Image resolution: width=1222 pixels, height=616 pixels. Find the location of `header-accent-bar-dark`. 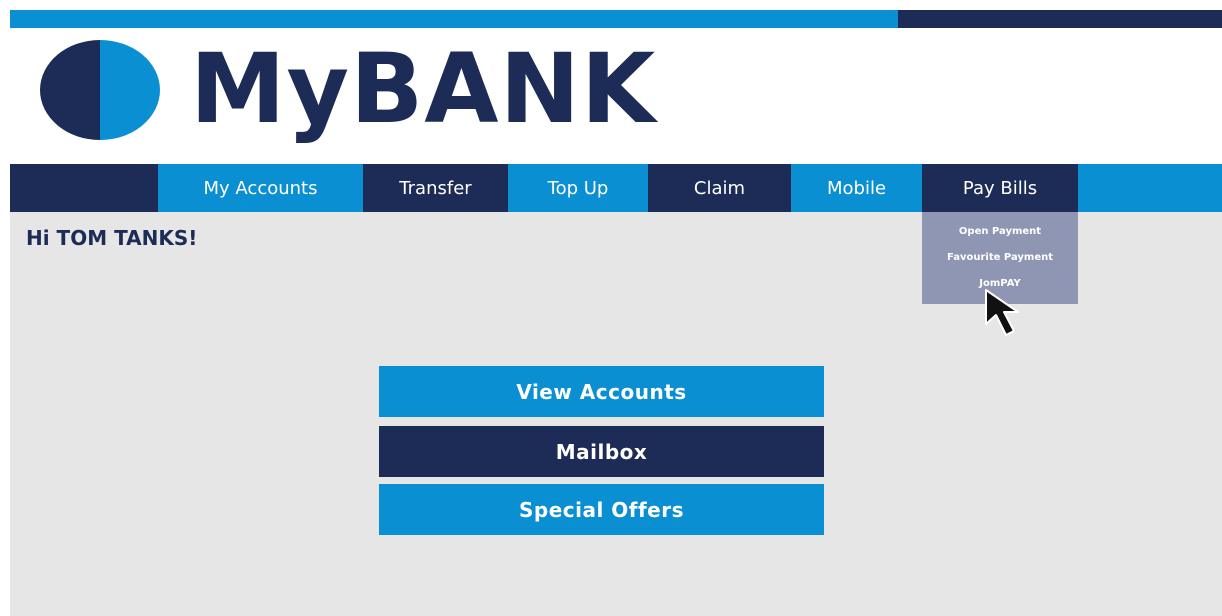

header-accent-bar-dark is located at coordinates (1060, 19).